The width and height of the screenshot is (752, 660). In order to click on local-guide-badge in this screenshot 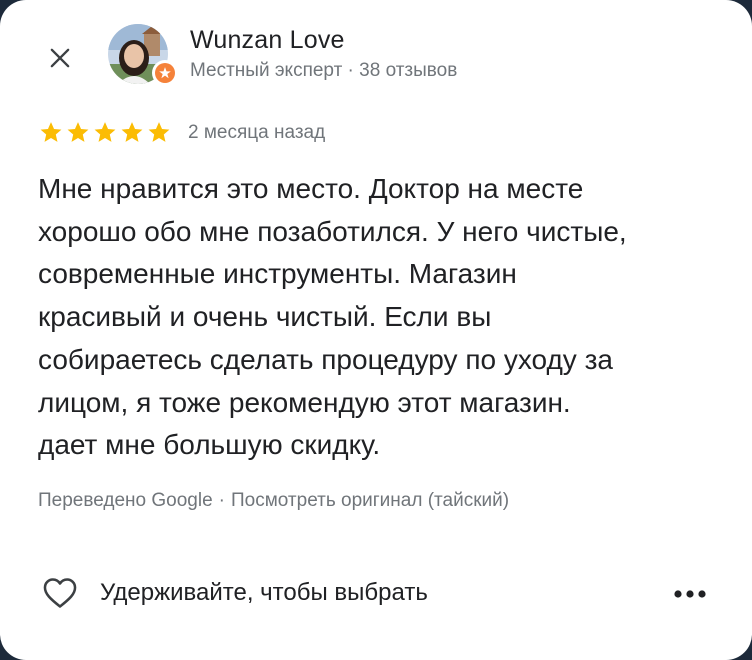, I will do `click(165, 73)`.